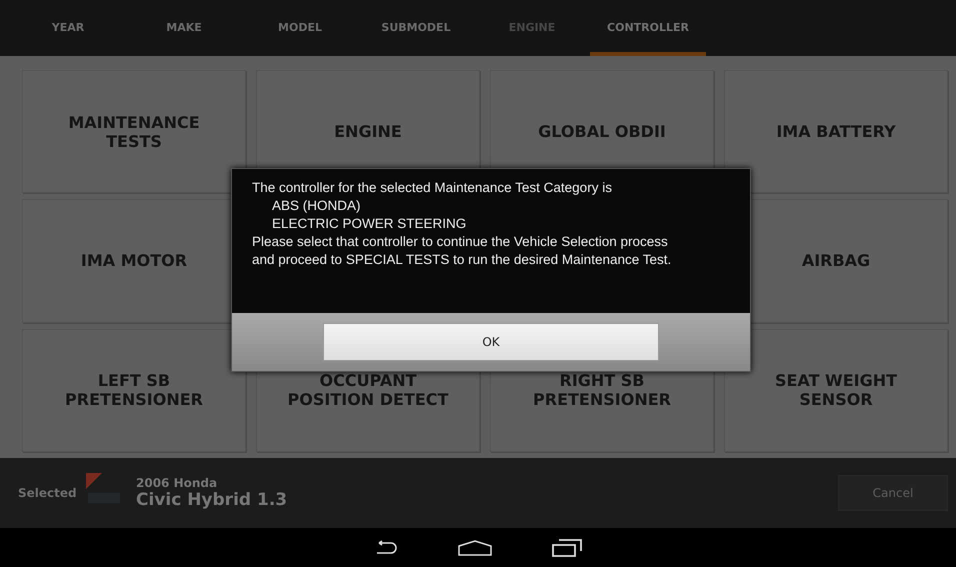 The height and width of the screenshot is (567, 956). Describe the element at coordinates (836, 390) in the screenshot. I see `category-tile: SEAT WEIGHT SENSOR` at that location.